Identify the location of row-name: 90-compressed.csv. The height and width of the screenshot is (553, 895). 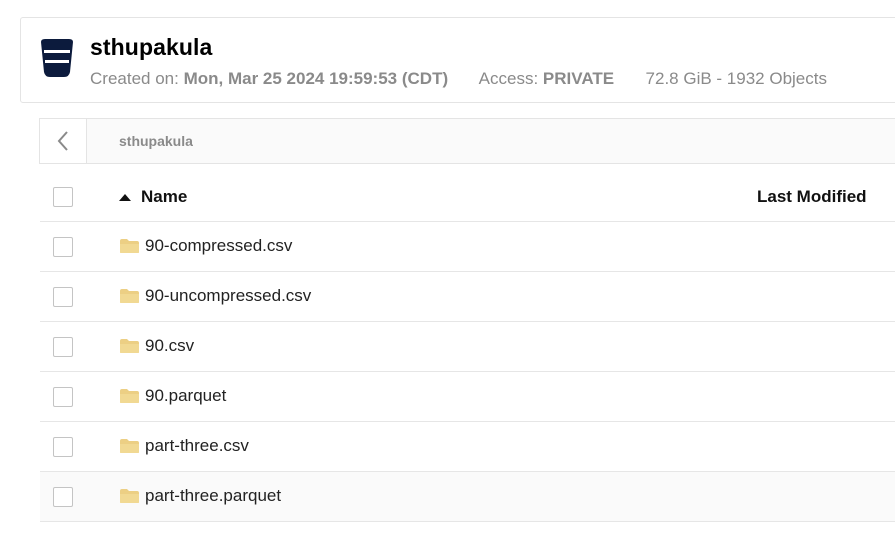
(219, 245).